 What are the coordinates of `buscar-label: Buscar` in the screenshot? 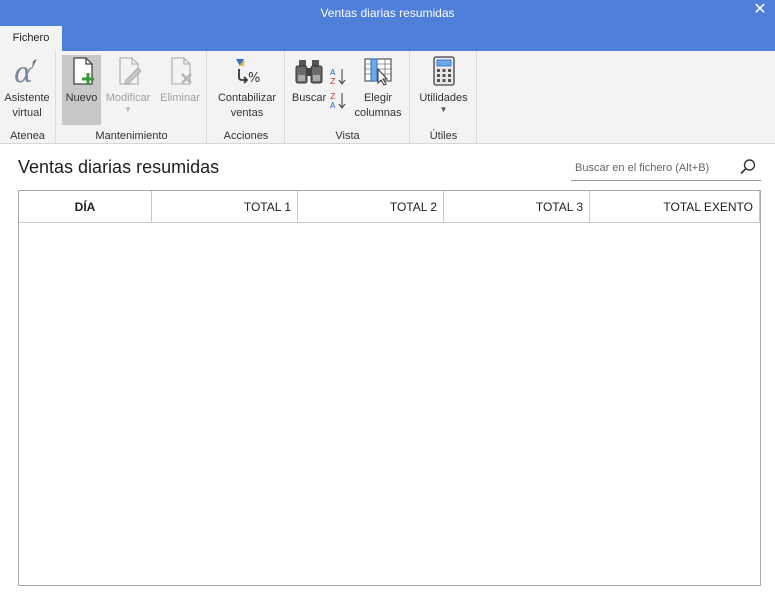 It's located at (309, 98).